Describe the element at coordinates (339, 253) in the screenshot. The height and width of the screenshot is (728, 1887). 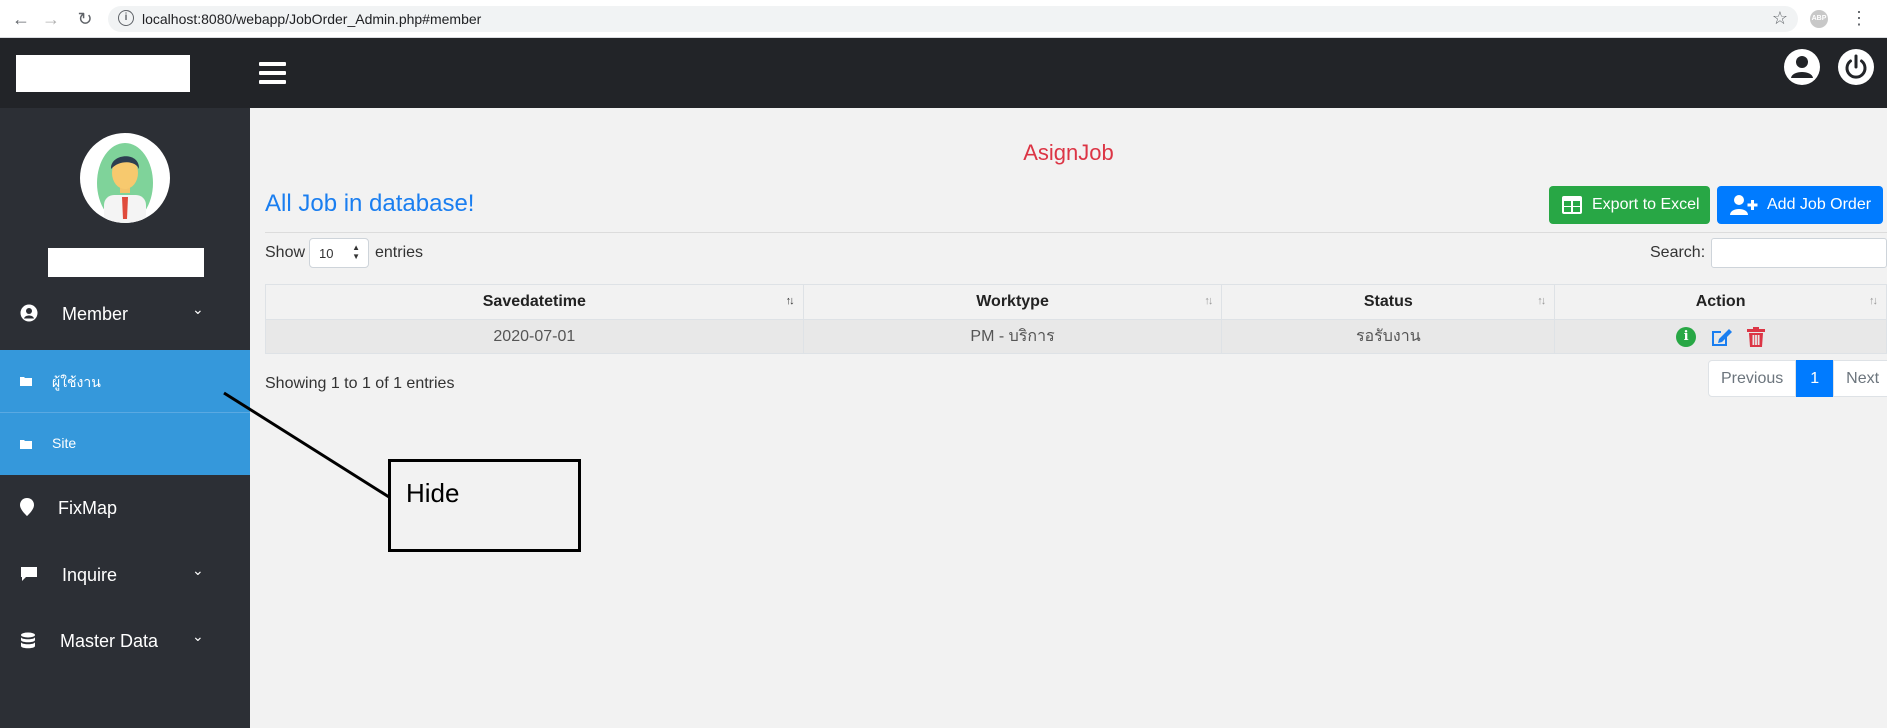
I see `page-size-select: 10 ▲ ▼` at that location.